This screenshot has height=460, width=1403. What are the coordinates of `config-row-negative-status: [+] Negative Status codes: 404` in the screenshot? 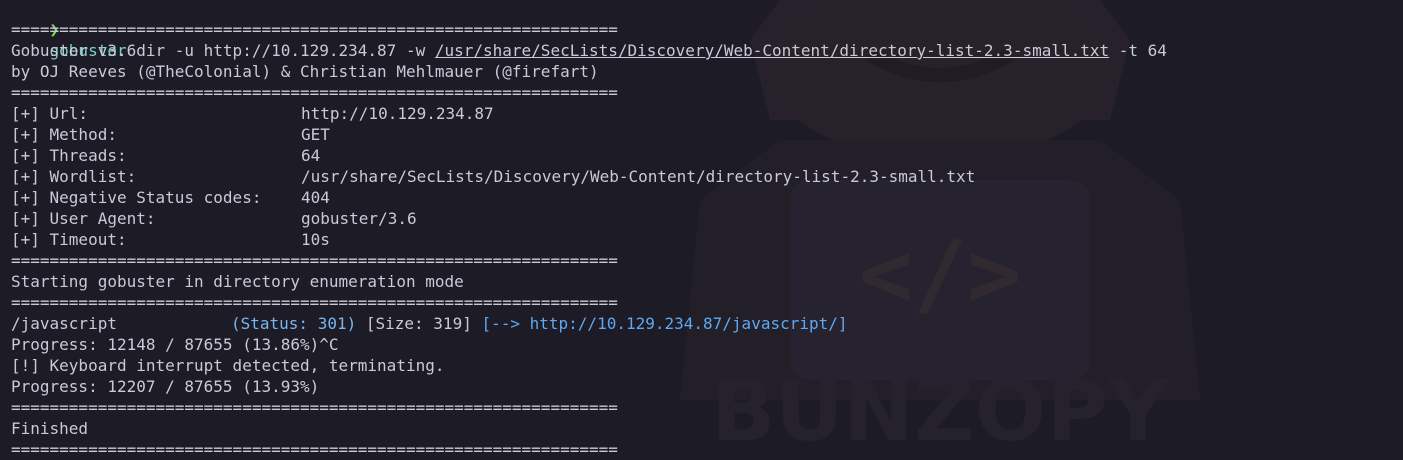 It's located at (707, 197).